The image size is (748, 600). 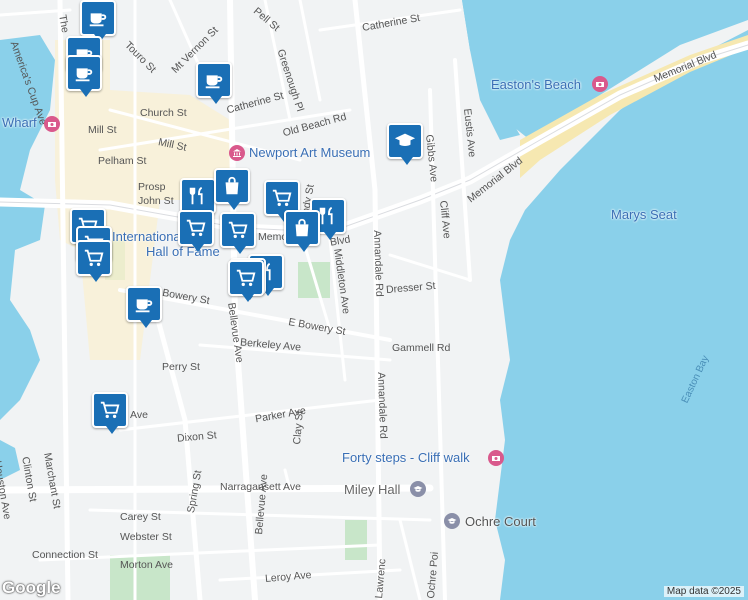 What do you see at coordinates (378, 263) in the screenshot?
I see `street-label-annandale-rd: Annandale Rd` at bounding box center [378, 263].